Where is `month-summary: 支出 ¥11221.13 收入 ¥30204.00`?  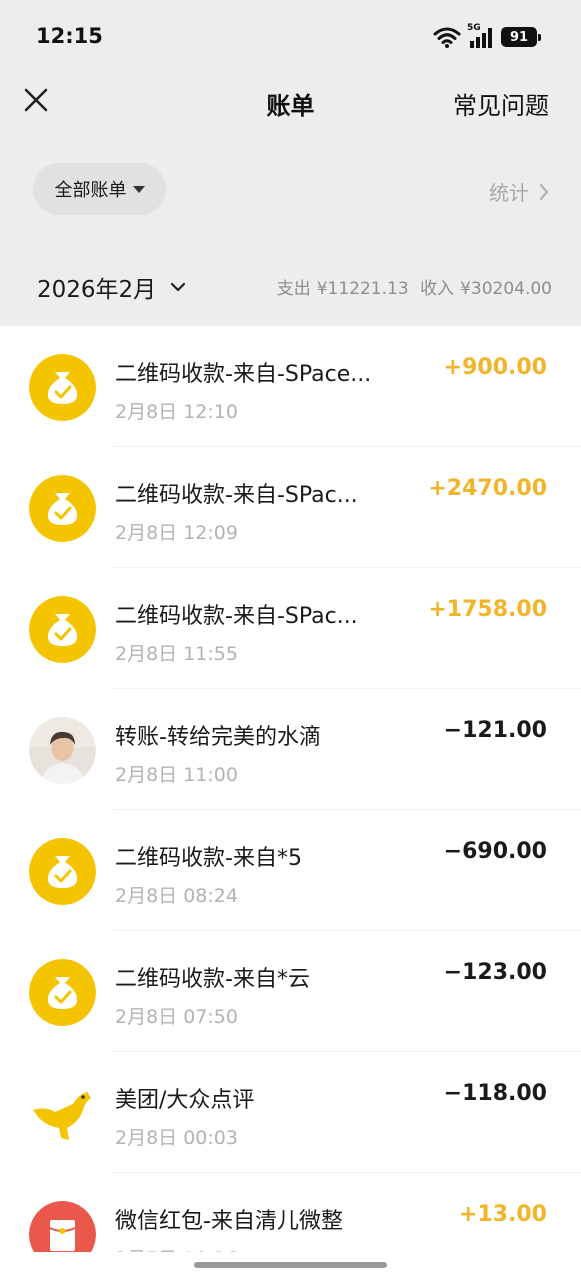
month-summary: 支出 ¥11221.13 收入 ¥30204.00 is located at coordinates (411, 286).